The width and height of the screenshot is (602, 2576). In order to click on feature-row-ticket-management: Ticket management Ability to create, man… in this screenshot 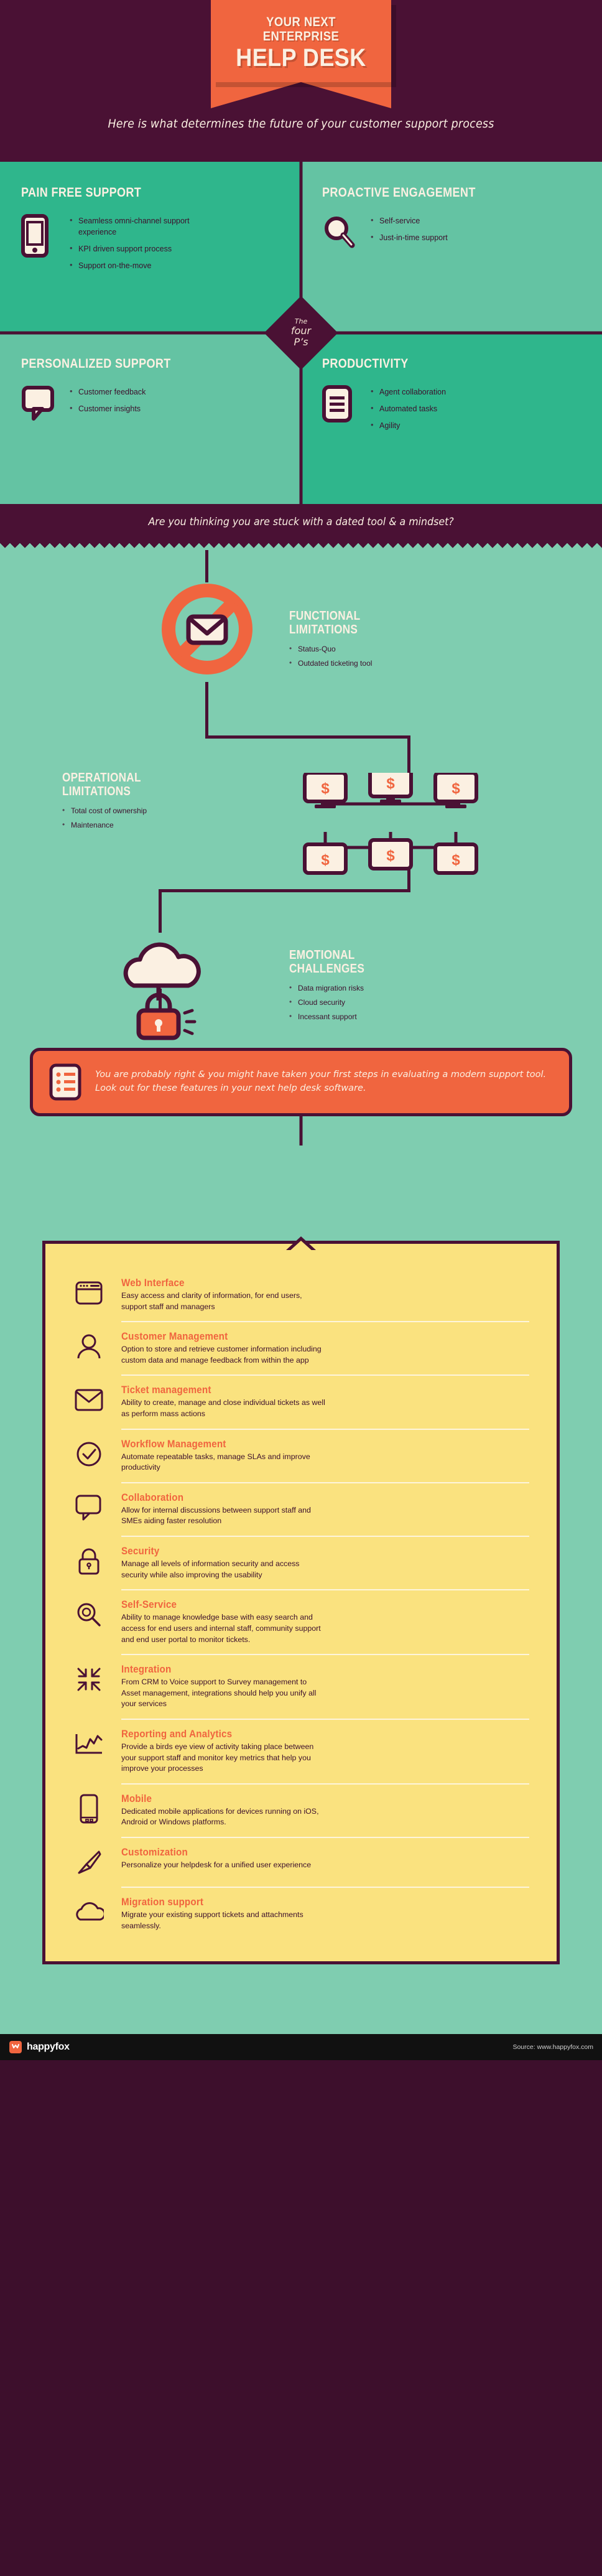, I will do `click(301, 1402)`.